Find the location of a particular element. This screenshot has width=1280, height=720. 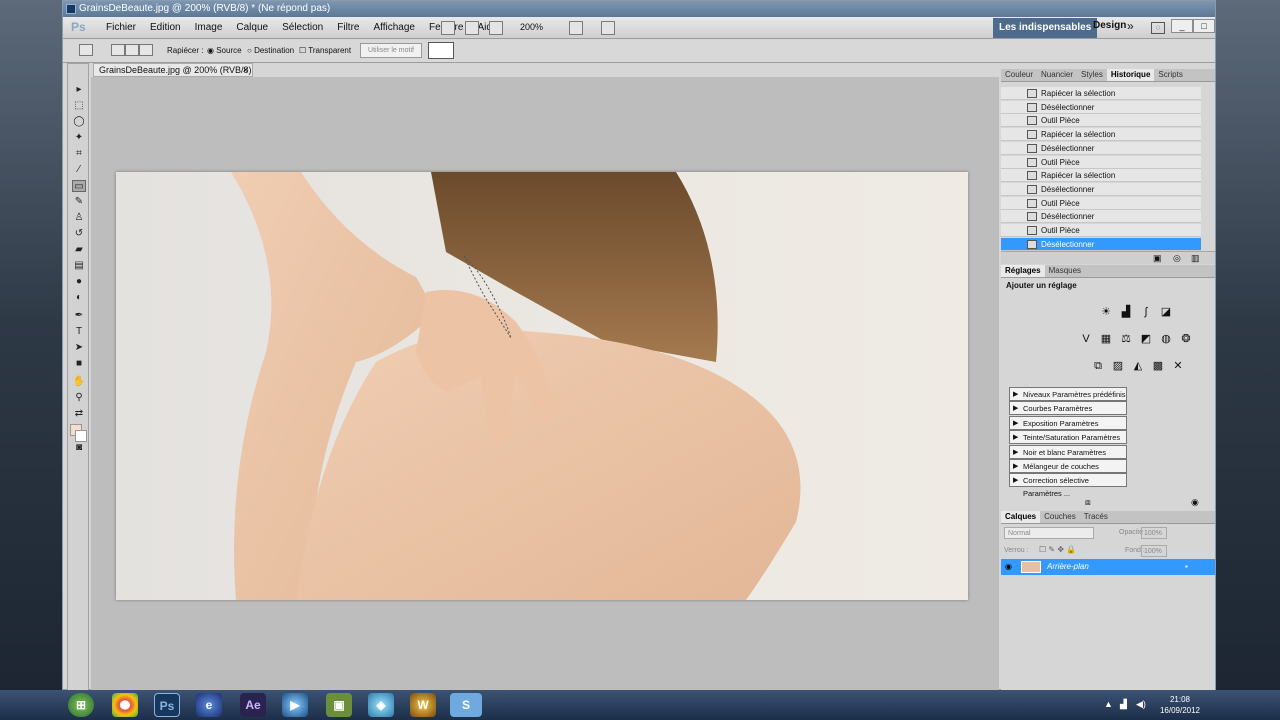

document-tab: GrainsDeBeaute.jpg @ 200% (RVB/8) * × is located at coordinates (173, 75).